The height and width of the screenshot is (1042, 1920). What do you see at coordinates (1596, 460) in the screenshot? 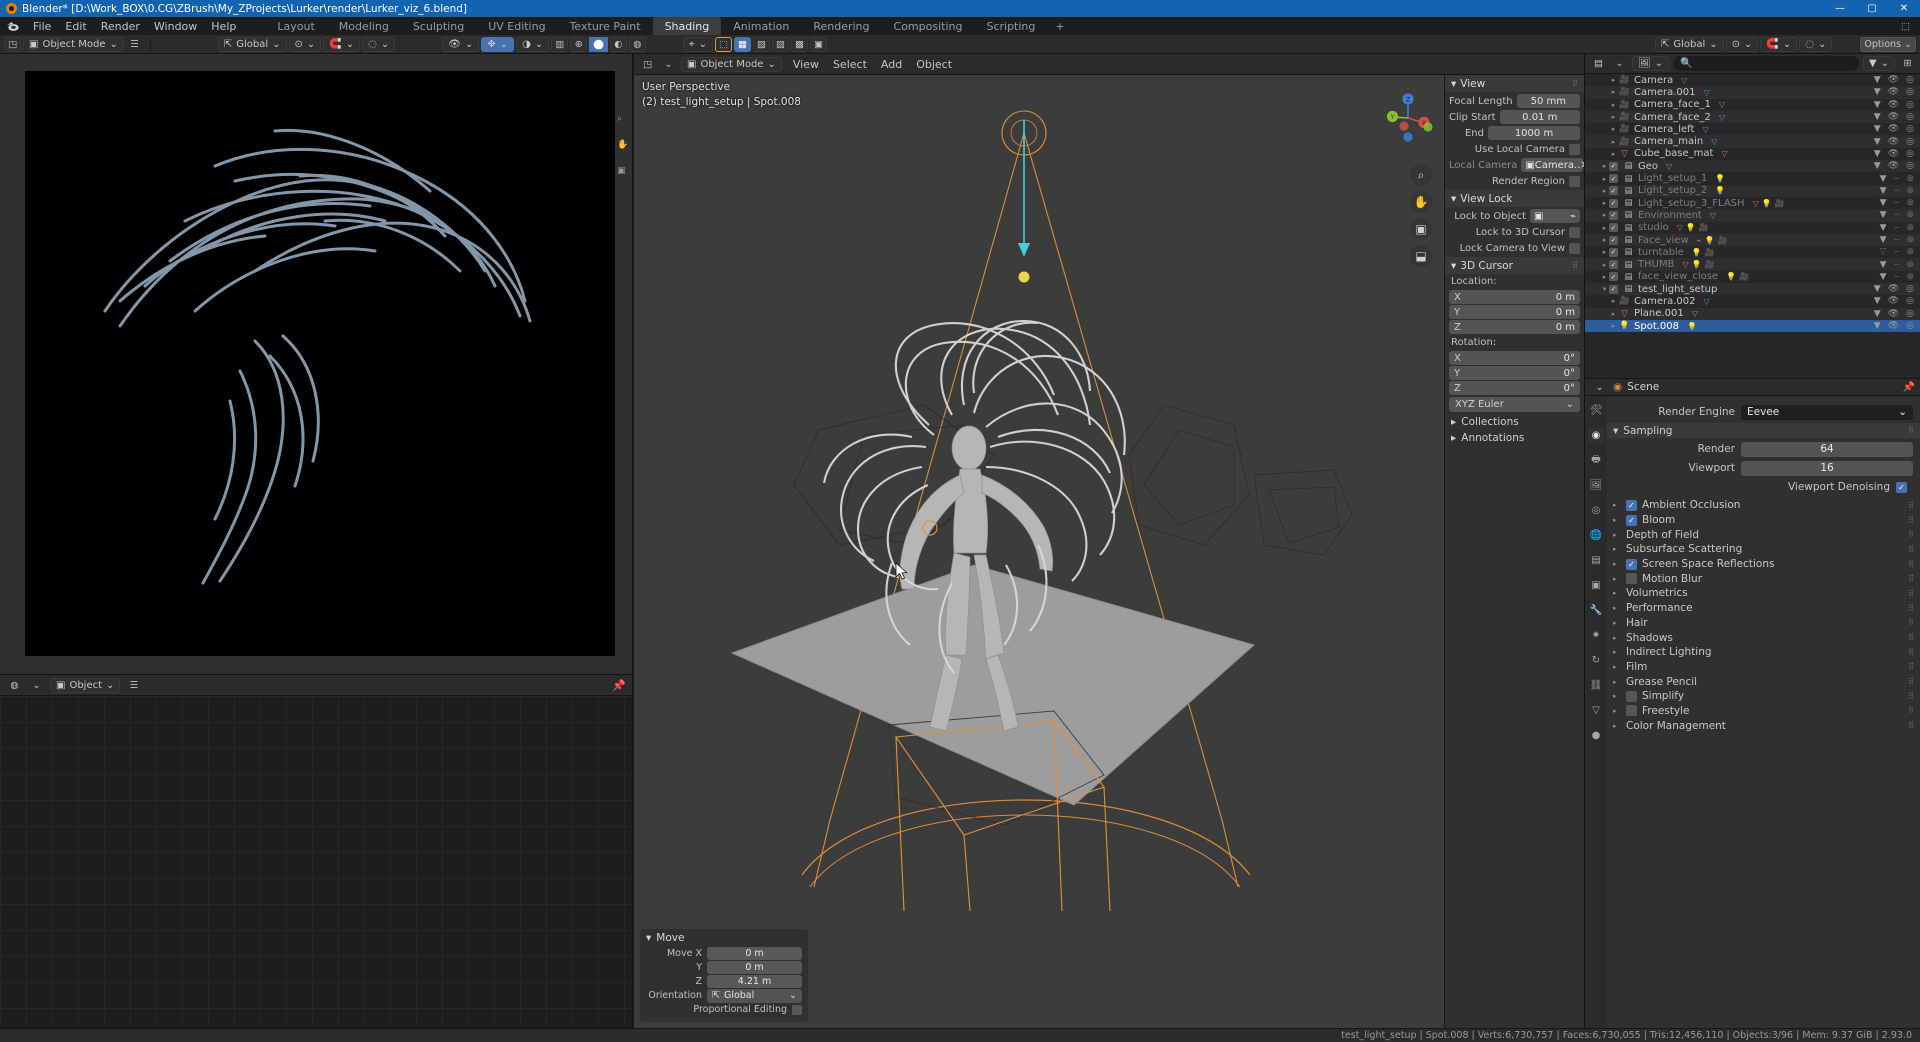
I see `output-tab: 🖶` at bounding box center [1596, 460].